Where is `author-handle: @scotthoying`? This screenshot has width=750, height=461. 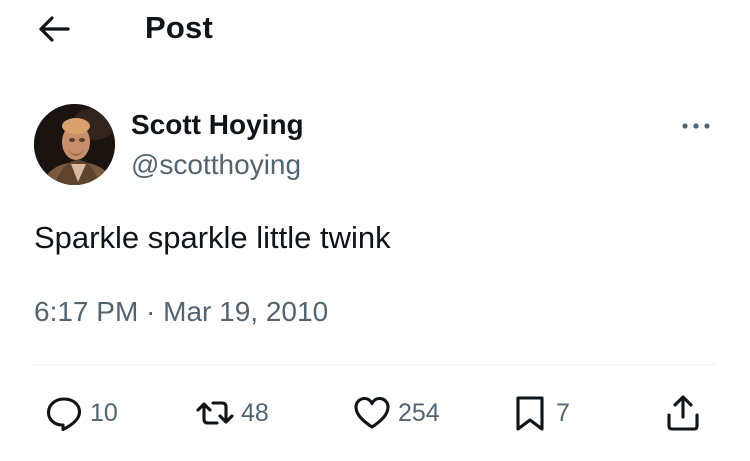 author-handle: @scotthoying is located at coordinates (216, 165).